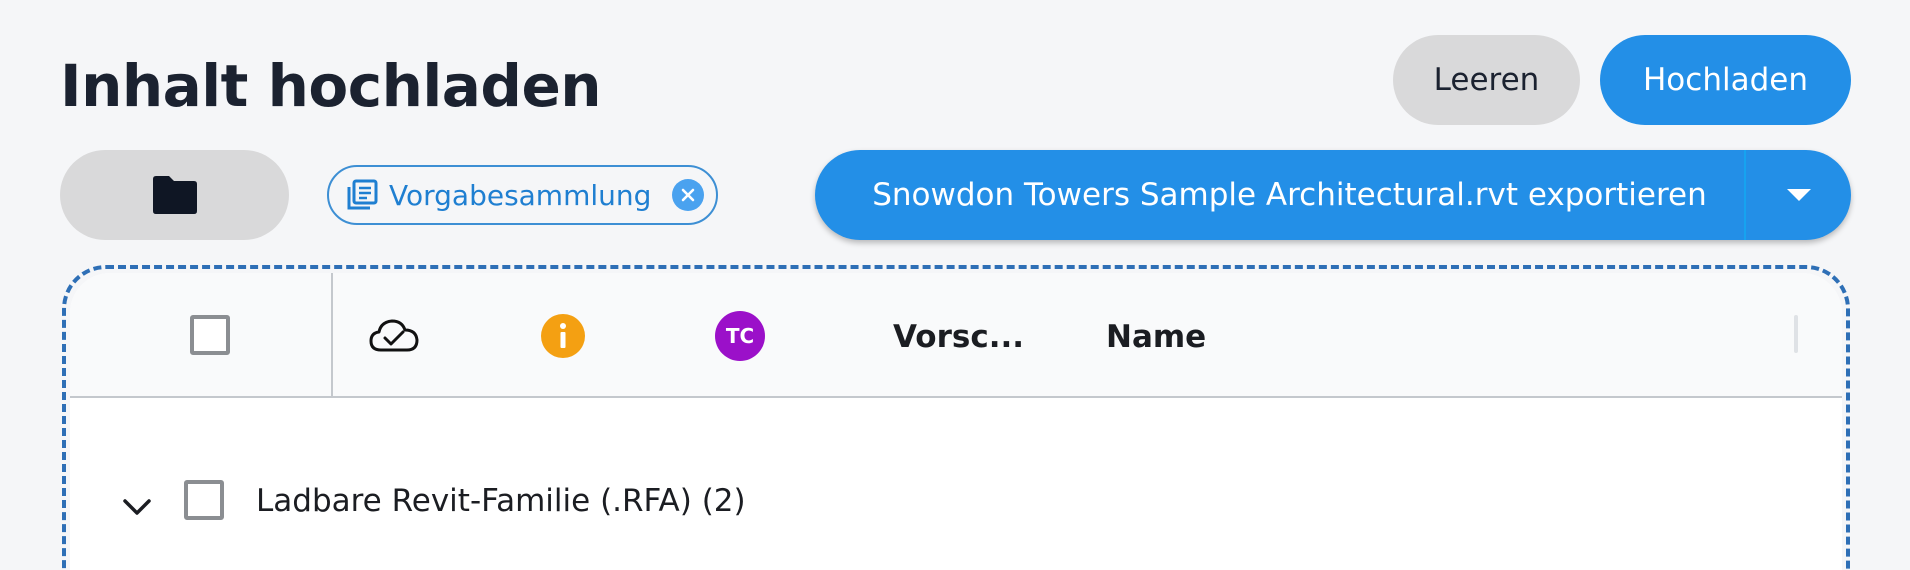 The image size is (1910, 570). I want to click on folder-icon, so click(174, 195).